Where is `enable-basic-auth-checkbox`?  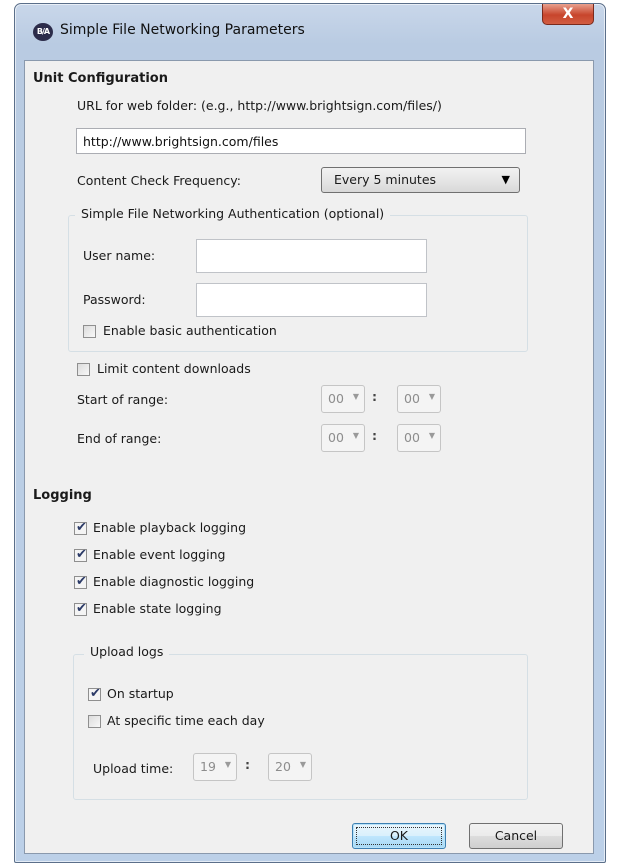 enable-basic-auth-checkbox is located at coordinates (89, 331).